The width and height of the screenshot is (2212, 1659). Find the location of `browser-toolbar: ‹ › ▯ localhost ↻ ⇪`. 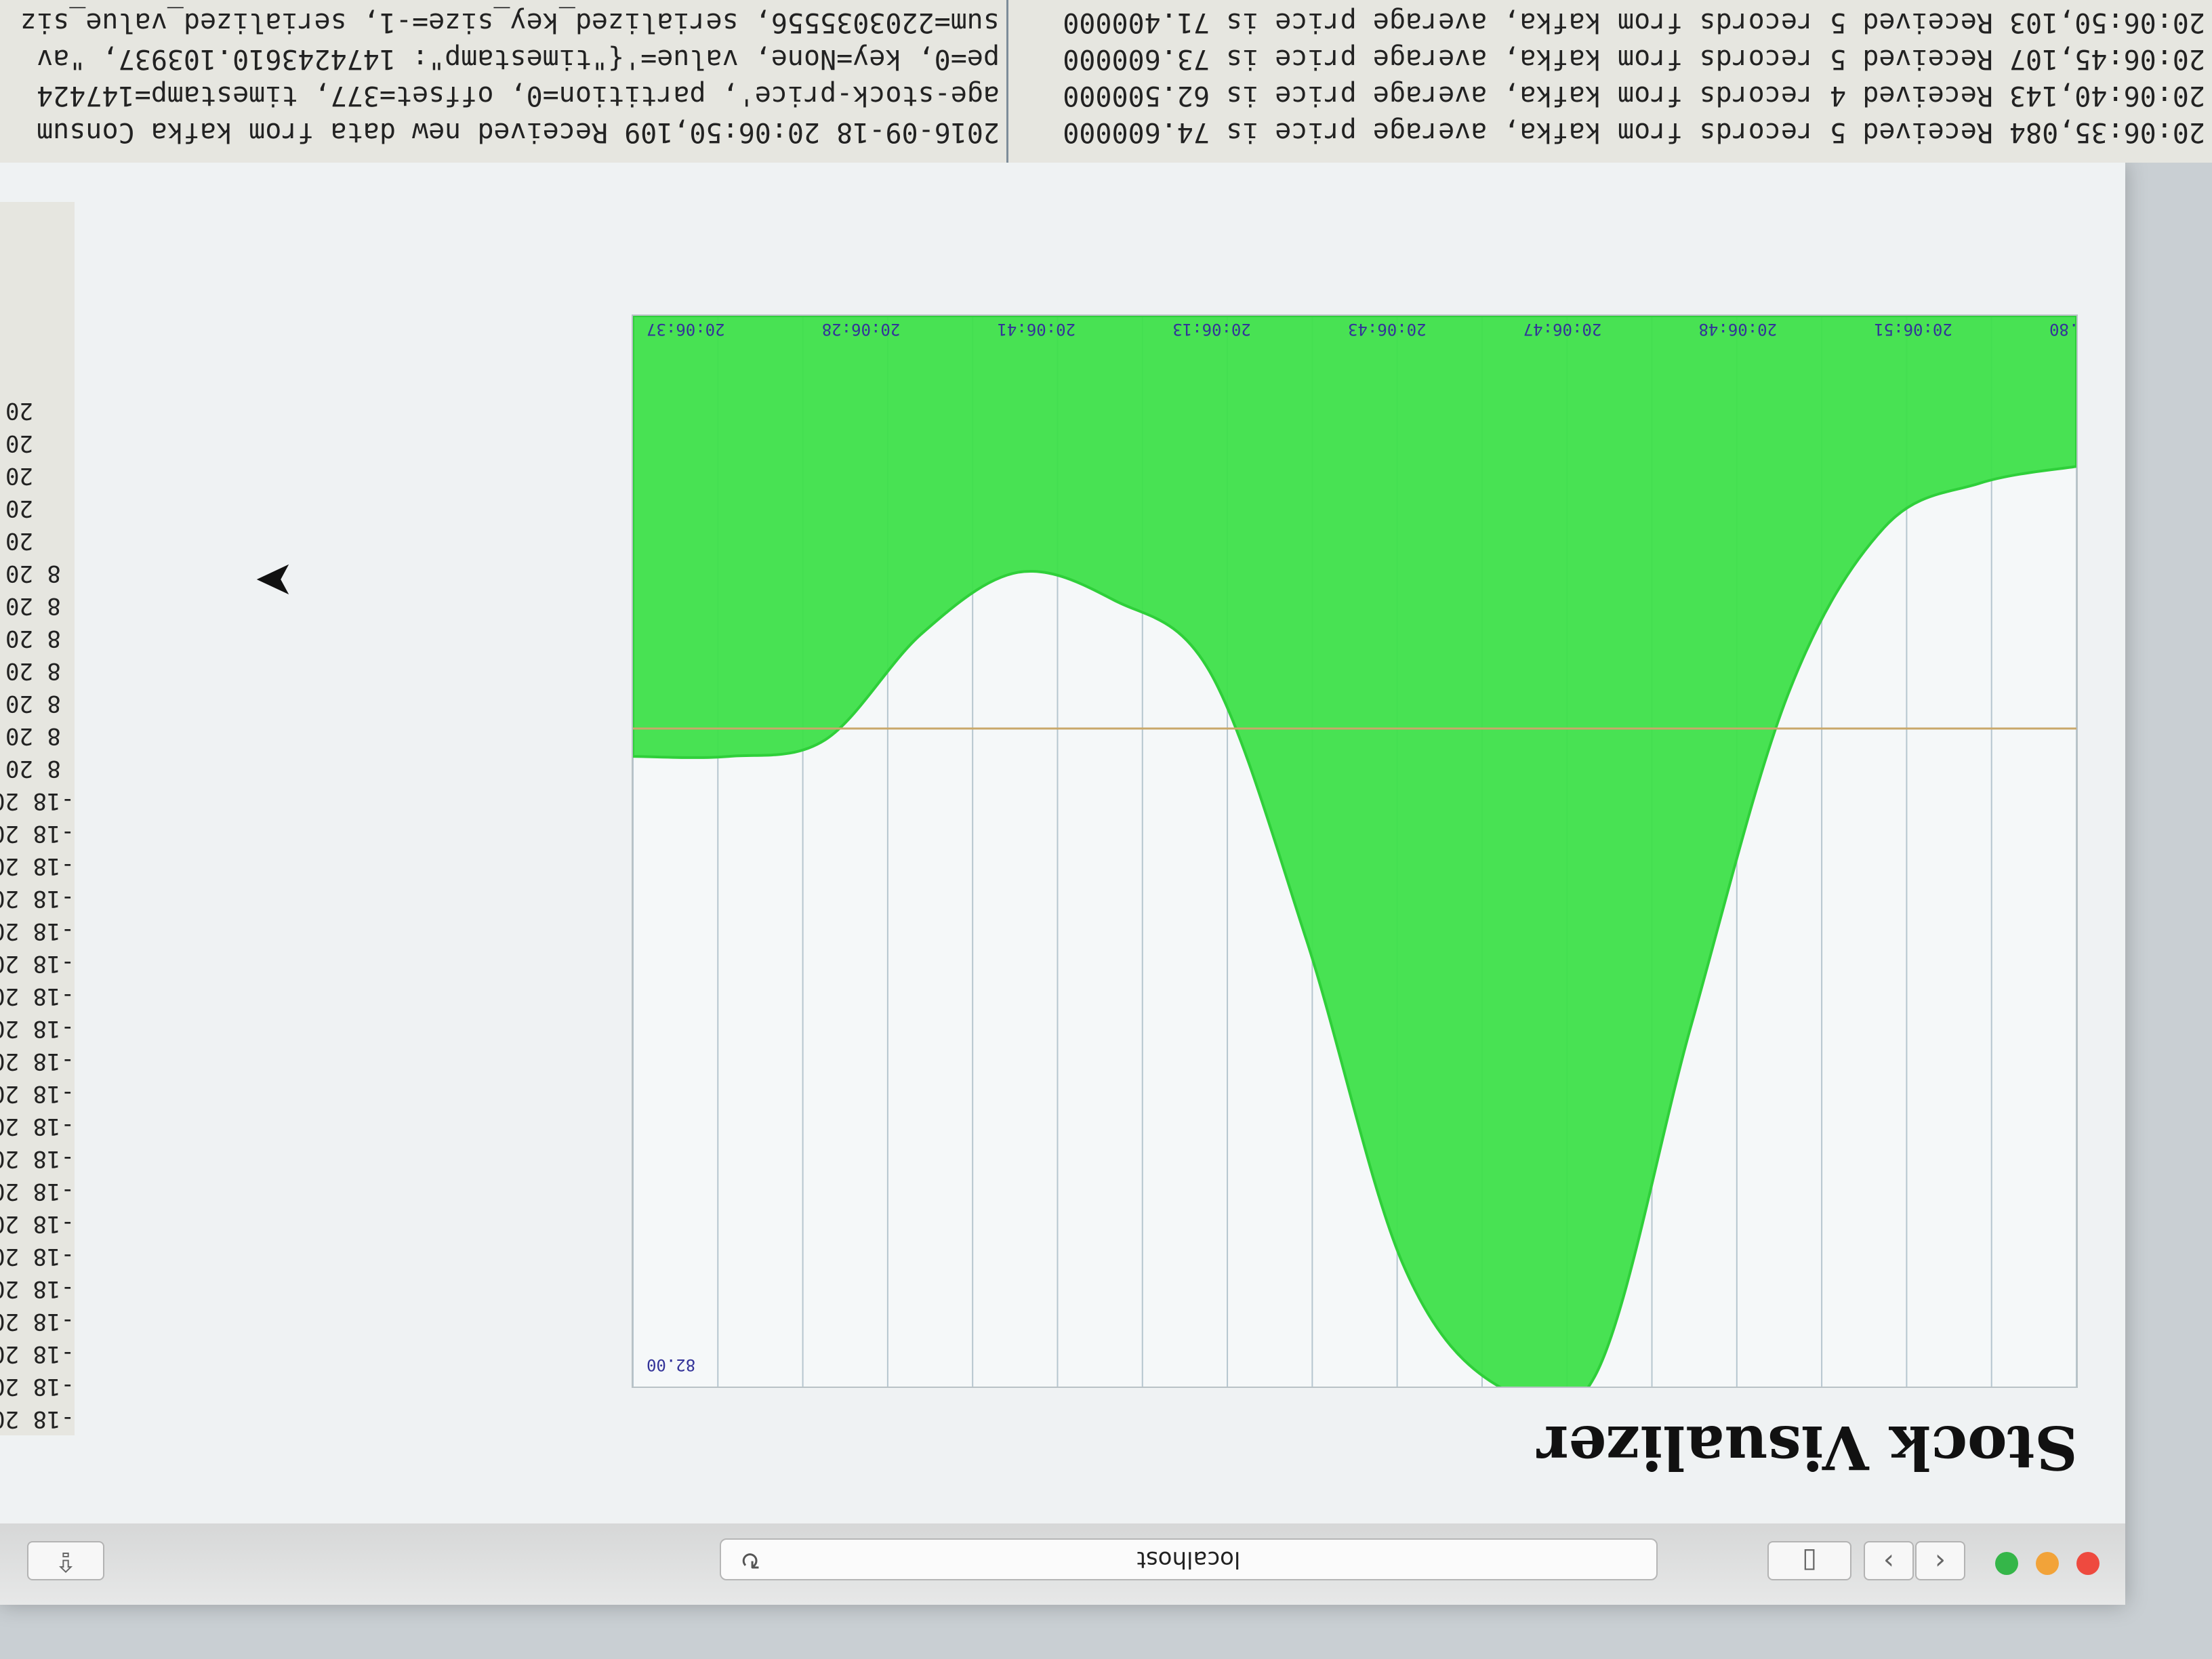

browser-toolbar: ‹ › ▯ localhost ↻ ⇪ is located at coordinates (1062, 1563).